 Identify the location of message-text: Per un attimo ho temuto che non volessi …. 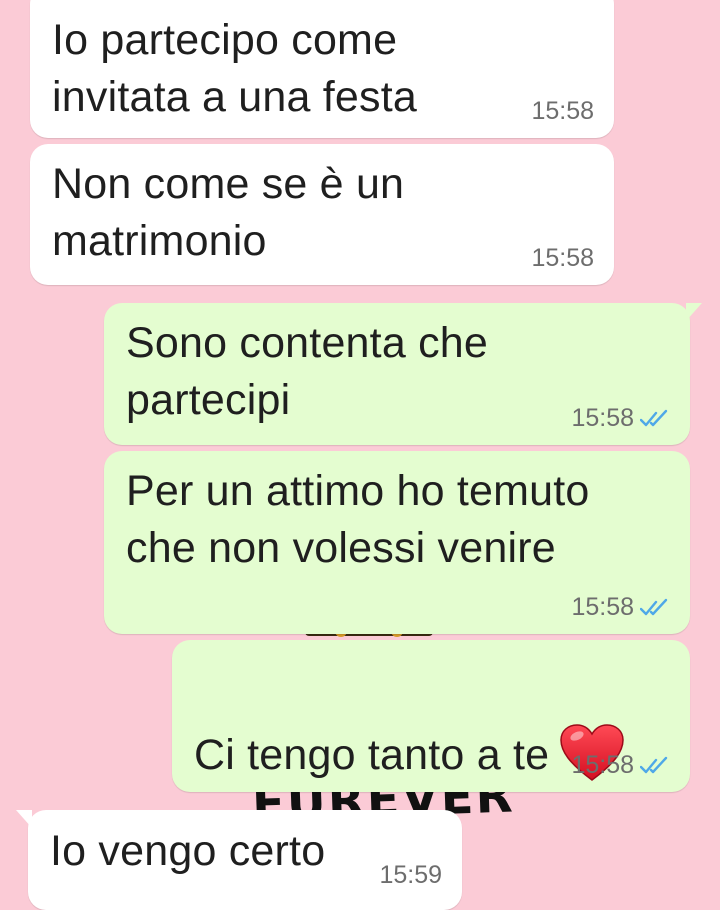
(358, 519).